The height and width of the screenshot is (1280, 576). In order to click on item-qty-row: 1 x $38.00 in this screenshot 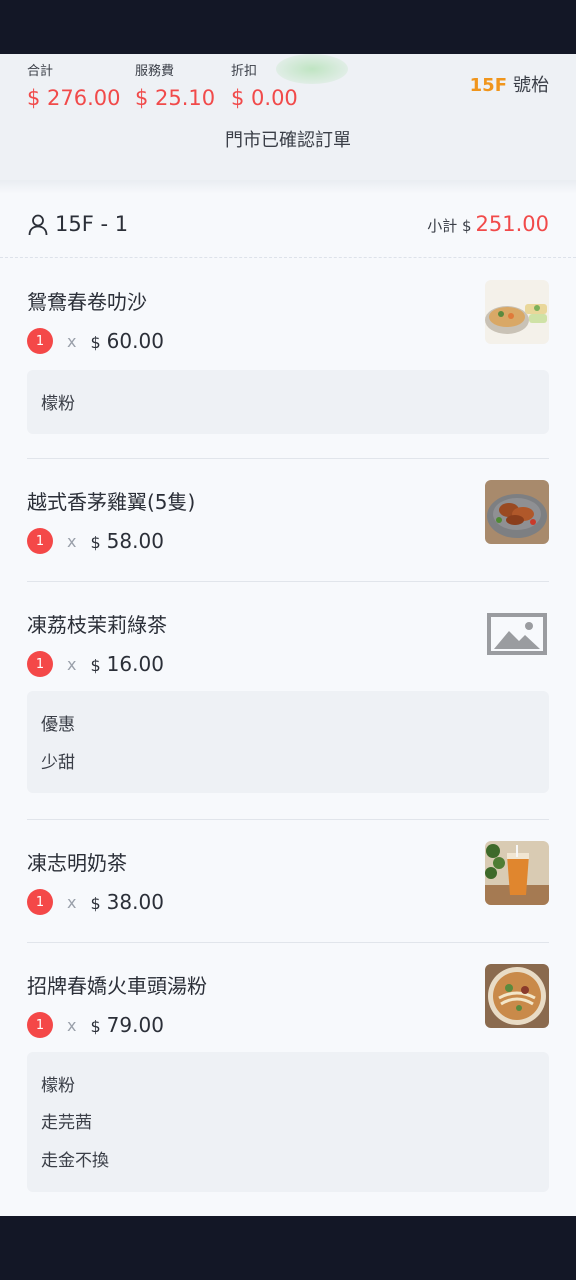, I will do `click(95, 902)`.